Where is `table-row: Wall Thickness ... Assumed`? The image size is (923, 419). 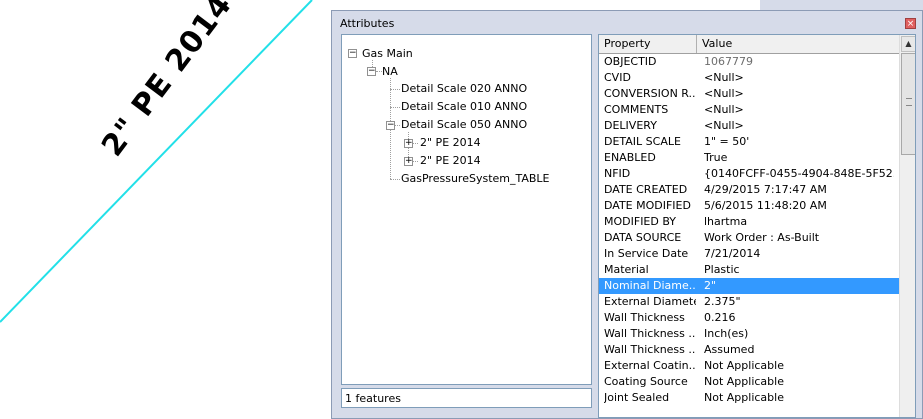 table-row: Wall Thickness ... Assumed is located at coordinates (749, 350).